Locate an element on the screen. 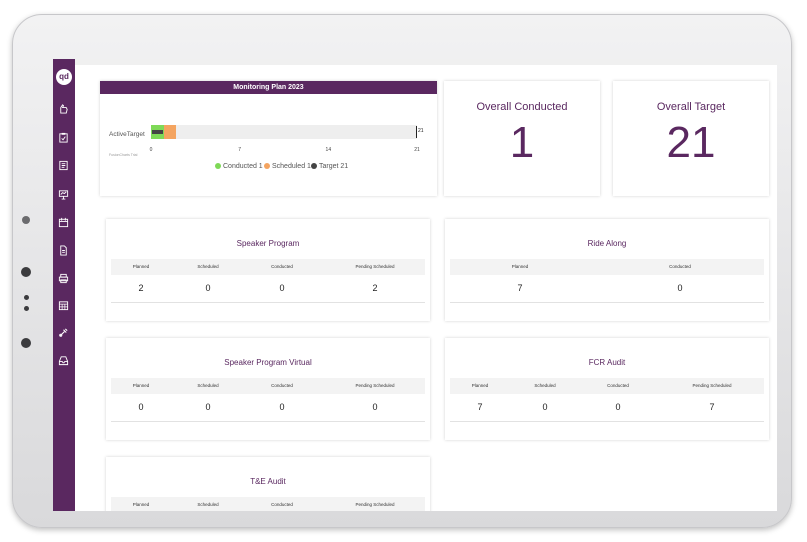  chart-credit: FusionCharts Trial is located at coordinates (123, 155).